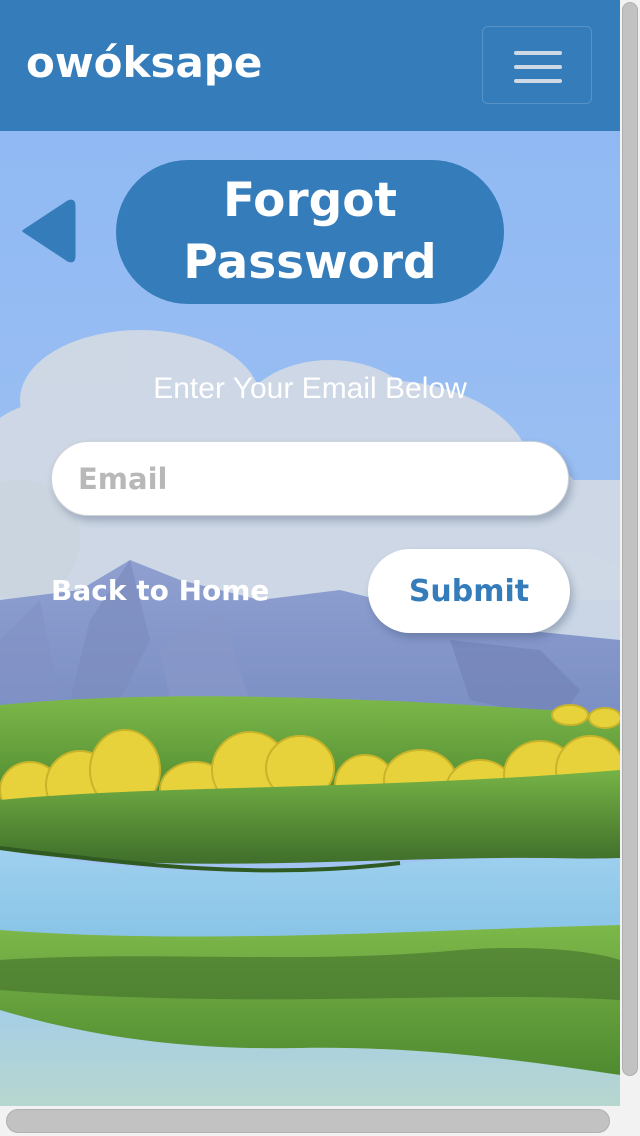  Describe the element at coordinates (160, 591) in the screenshot. I see `back-to-home-link: Back to Home` at that location.